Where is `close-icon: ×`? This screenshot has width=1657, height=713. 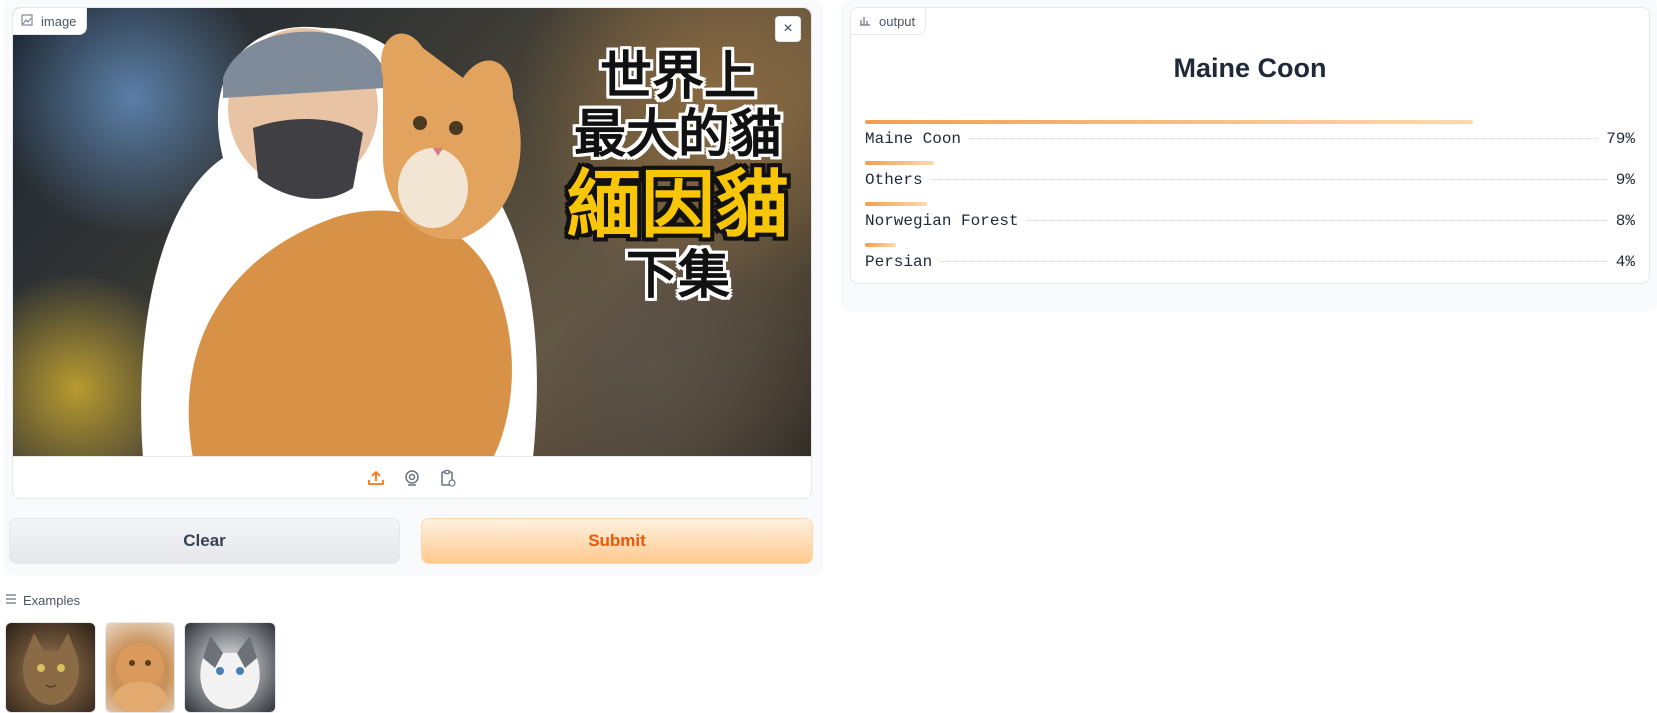
close-icon: × is located at coordinates (788, 28).